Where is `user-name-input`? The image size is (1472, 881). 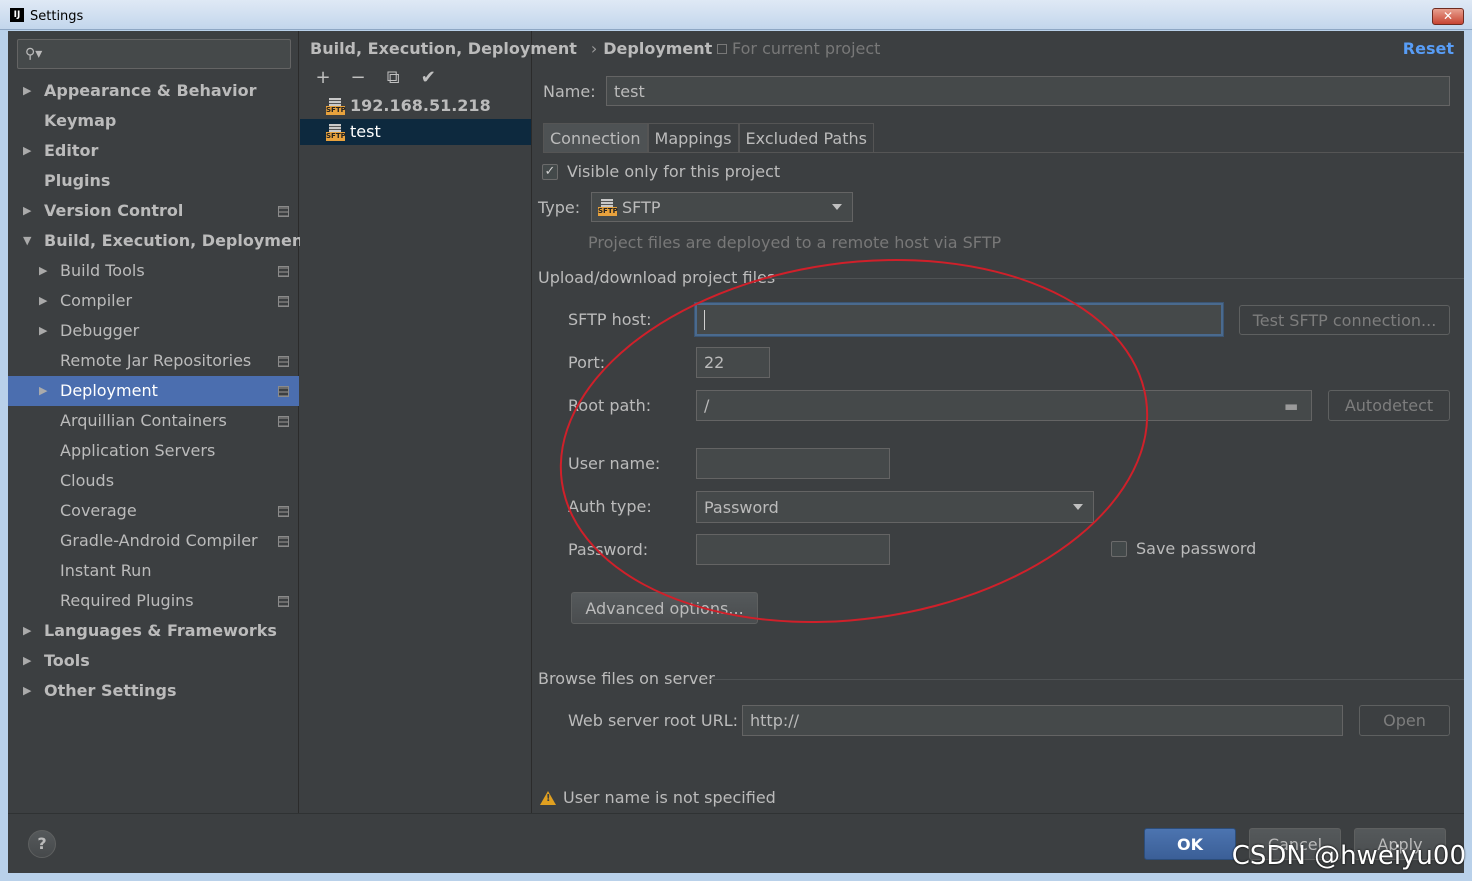
user-name-input is located at coordinates (793, 463).